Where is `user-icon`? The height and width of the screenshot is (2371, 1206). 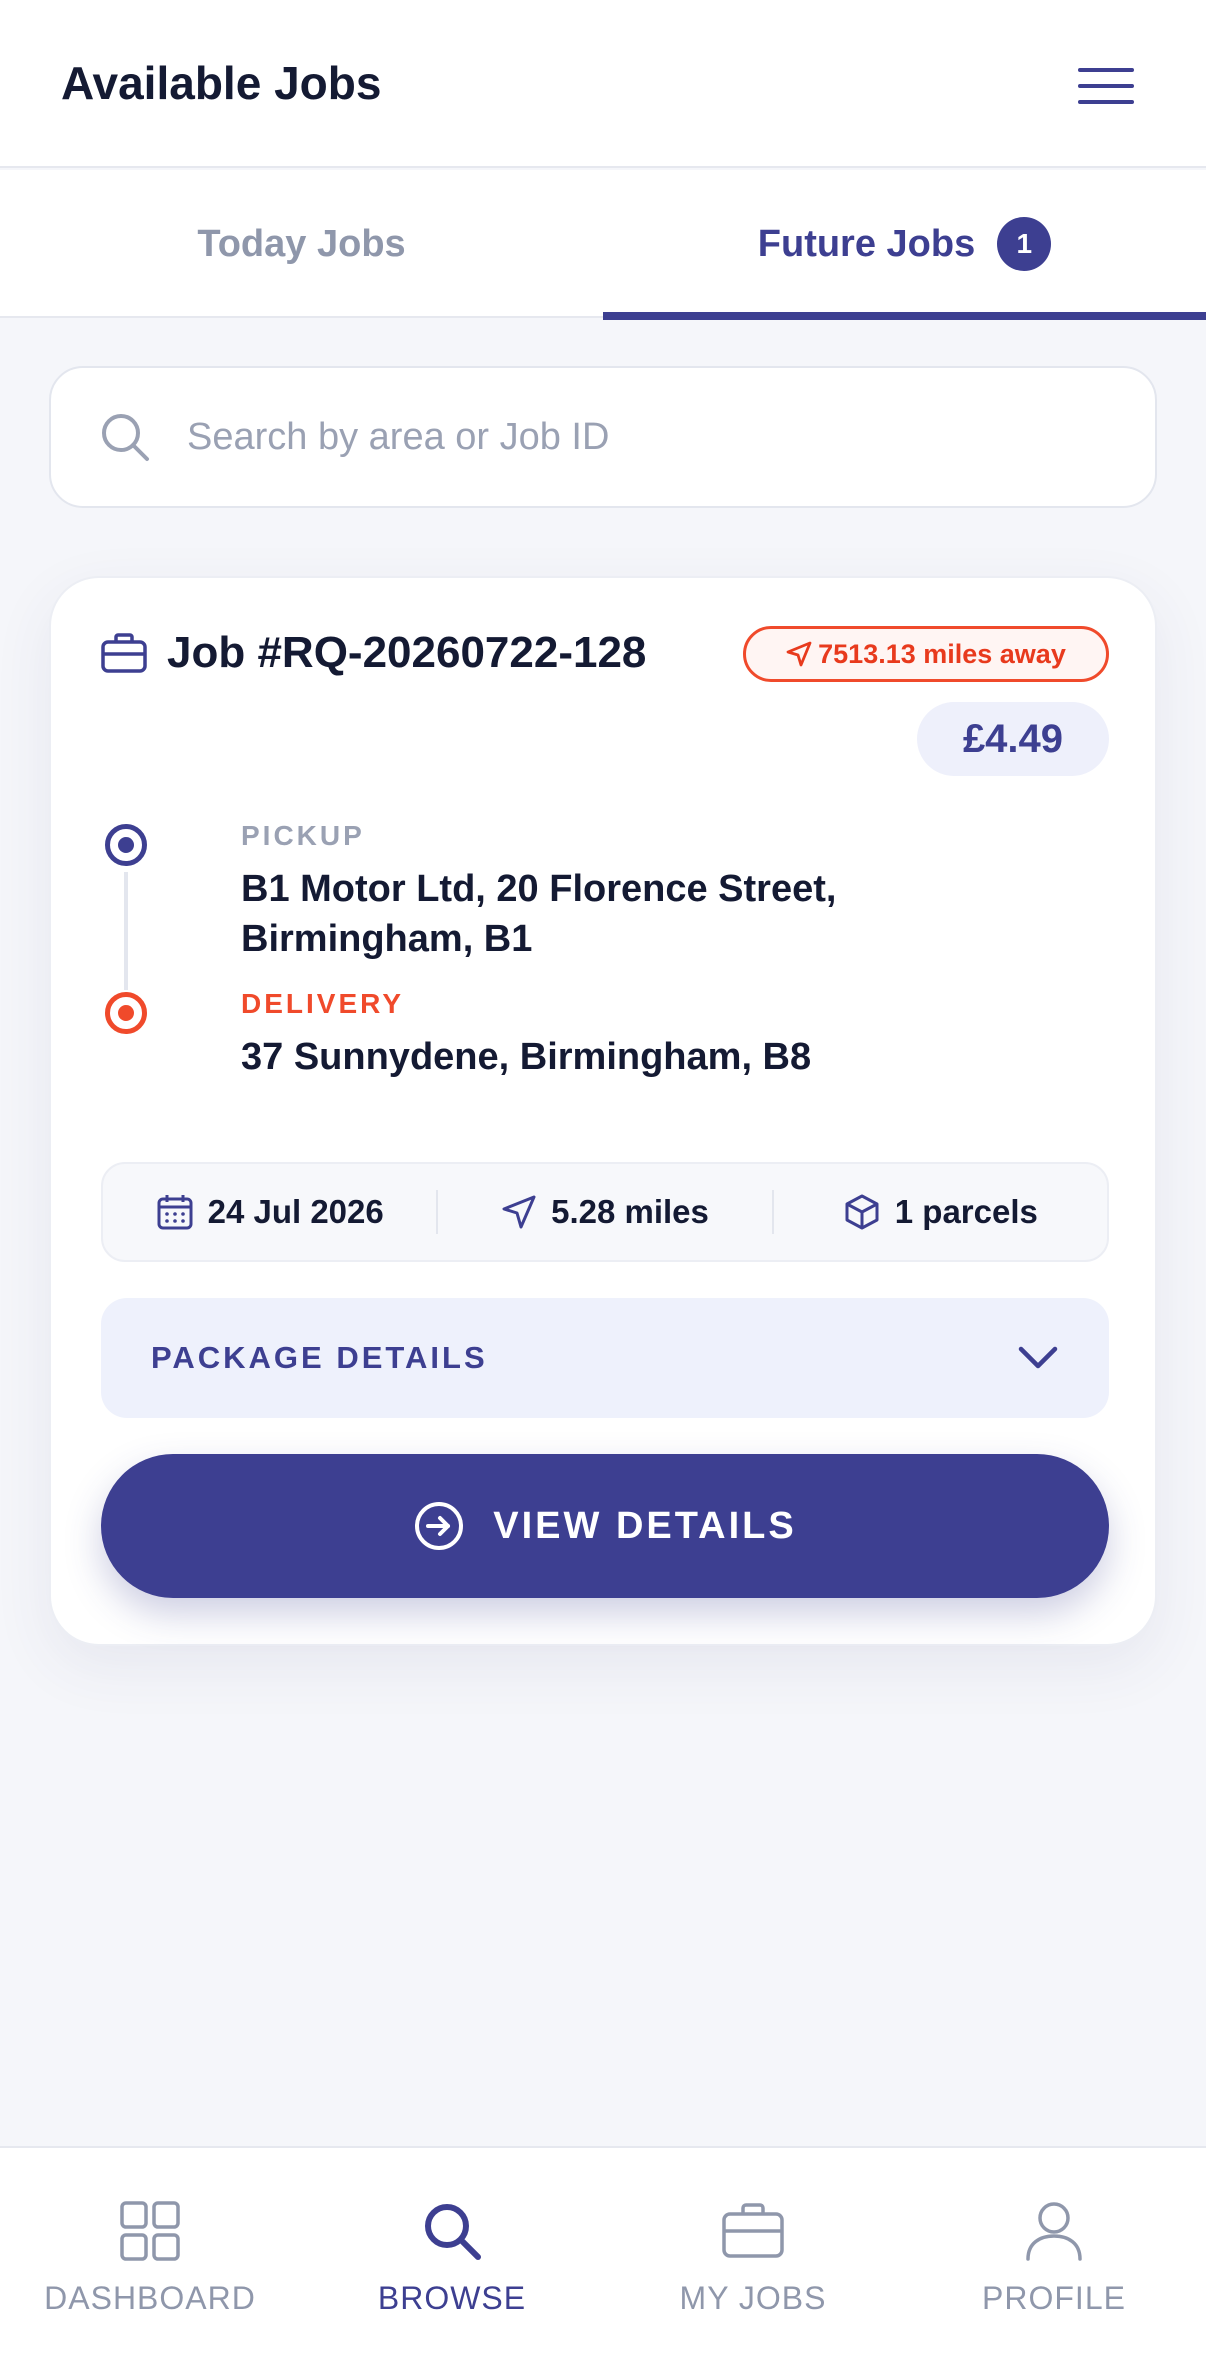 user-icon is located at coordinates (1054, 2231).